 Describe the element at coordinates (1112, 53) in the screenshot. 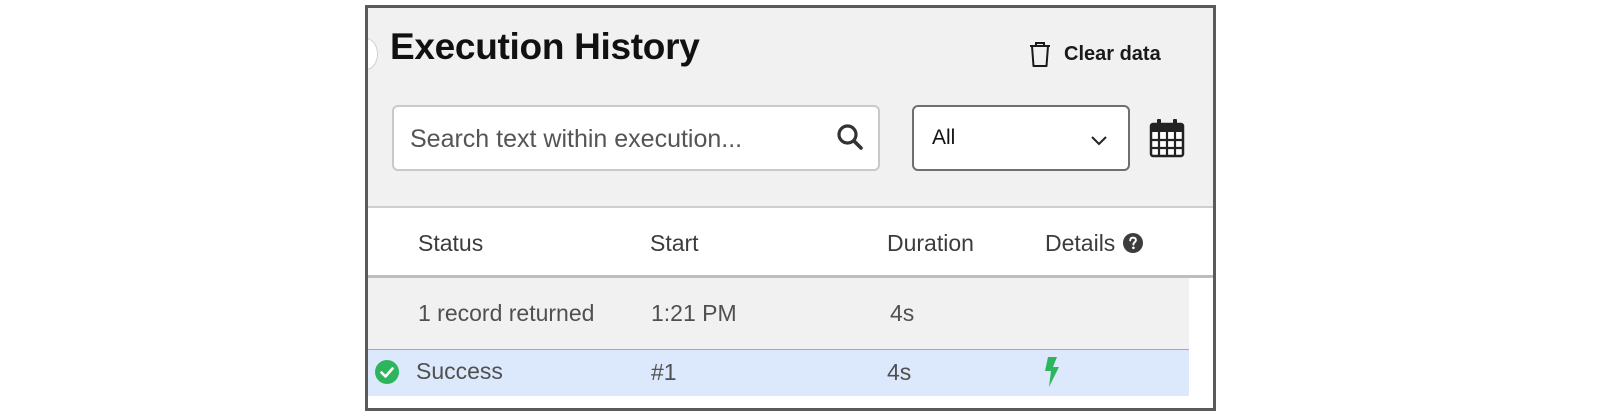

I see `clear-data-label: Clear data` at that location.